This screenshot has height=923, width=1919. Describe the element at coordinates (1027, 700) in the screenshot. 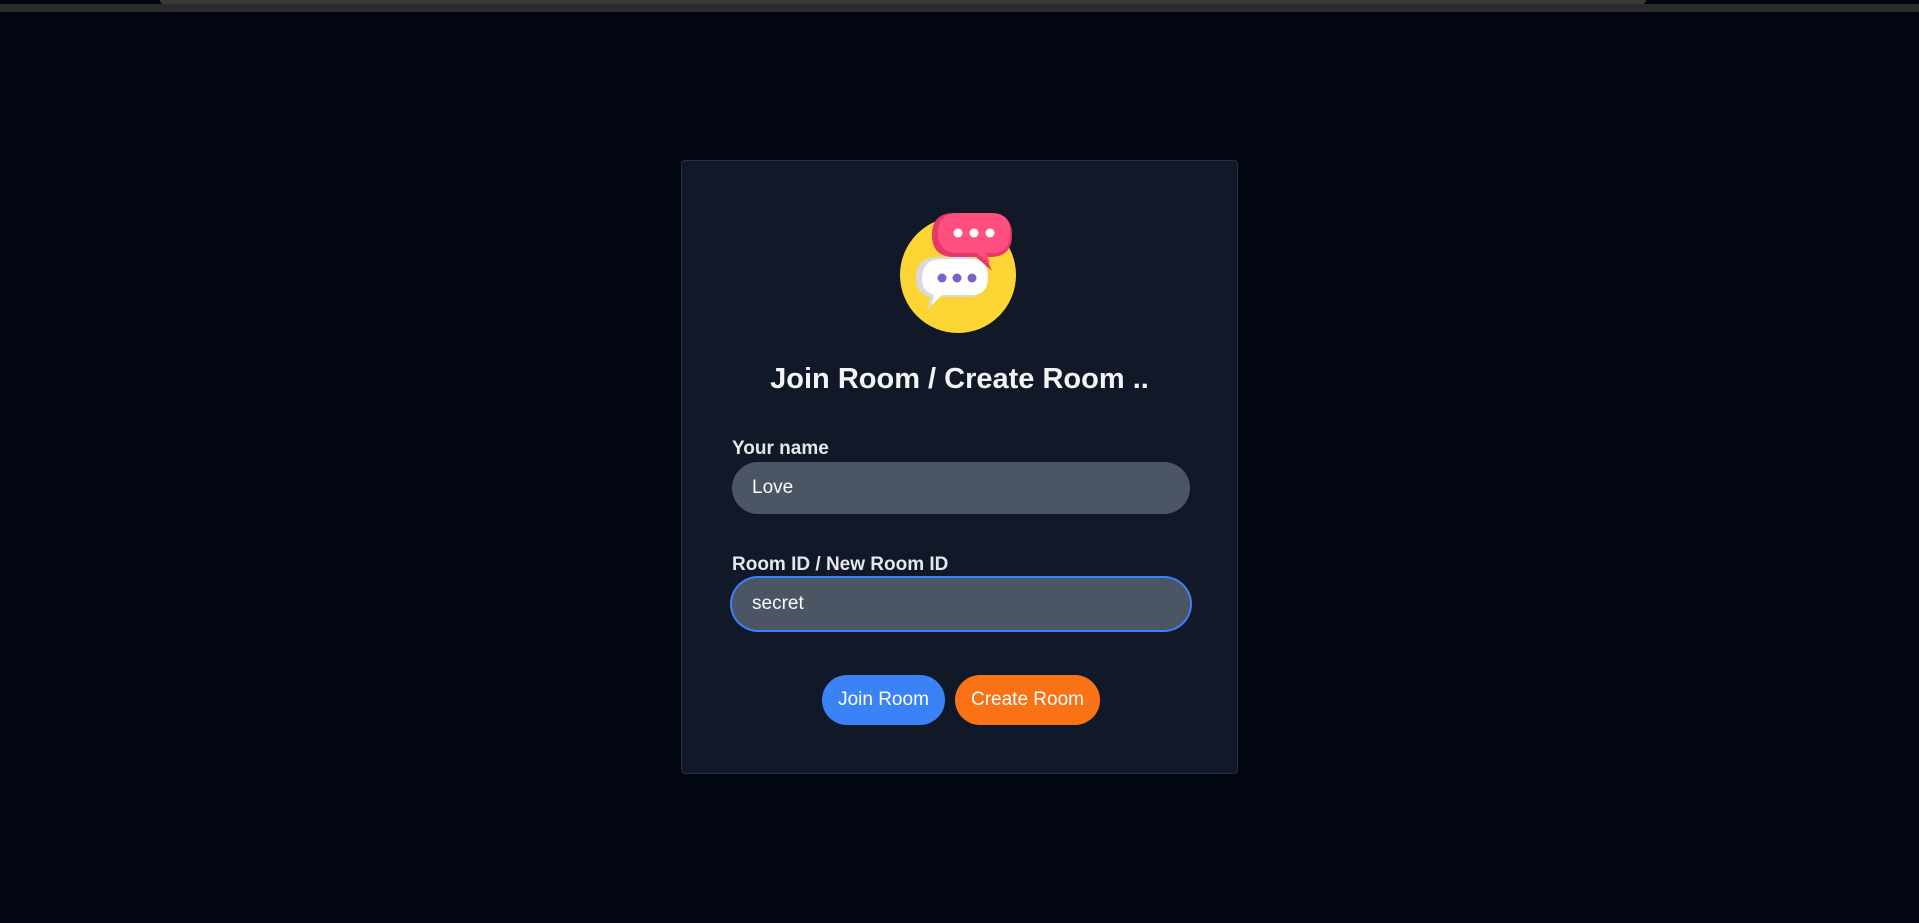

I see `create-room-button: Create Room` at that location.